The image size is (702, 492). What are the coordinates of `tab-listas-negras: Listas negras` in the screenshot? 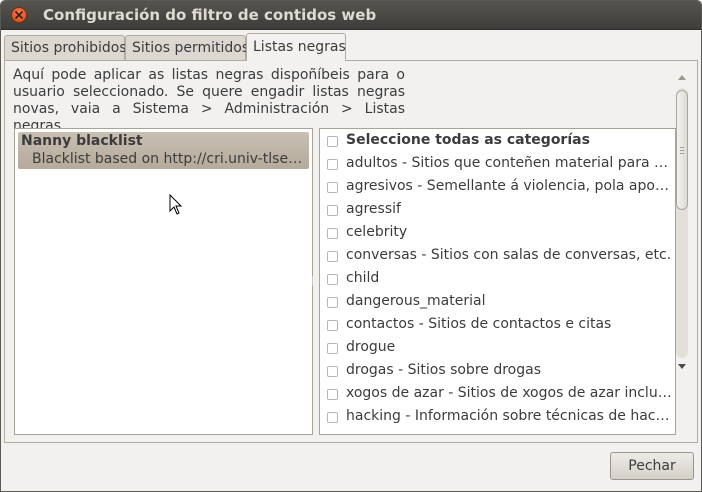 It's located at (296, 47).